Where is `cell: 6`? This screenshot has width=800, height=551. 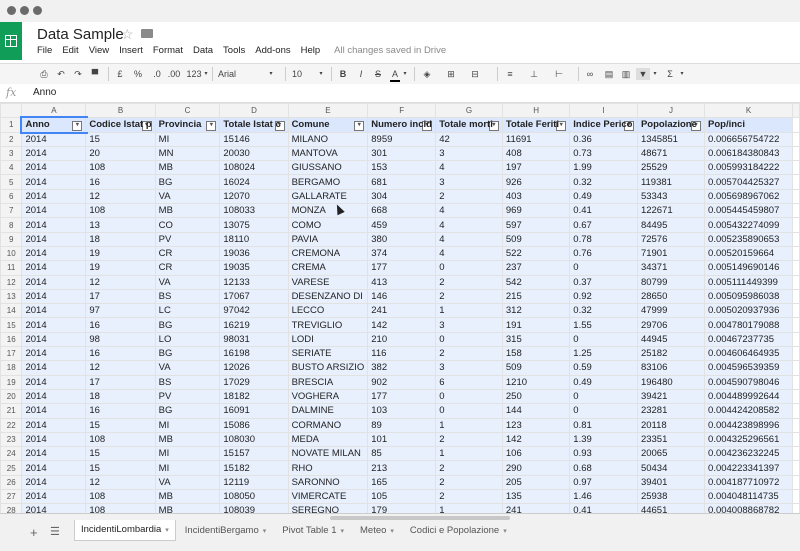
cell: 6 is located at coordinates (469, 382).